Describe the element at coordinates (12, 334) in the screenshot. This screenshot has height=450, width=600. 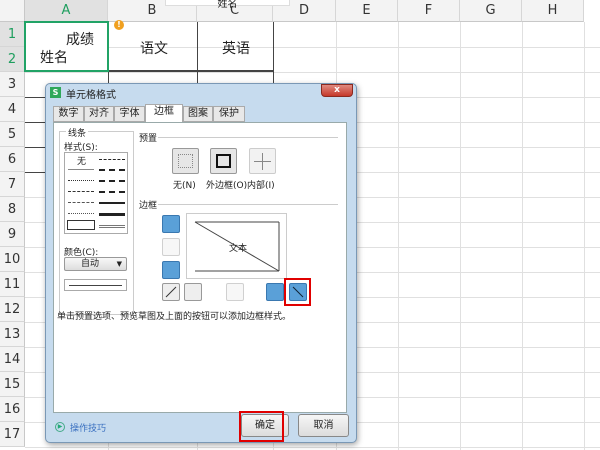
I see `row-header-13: 13` at that location.